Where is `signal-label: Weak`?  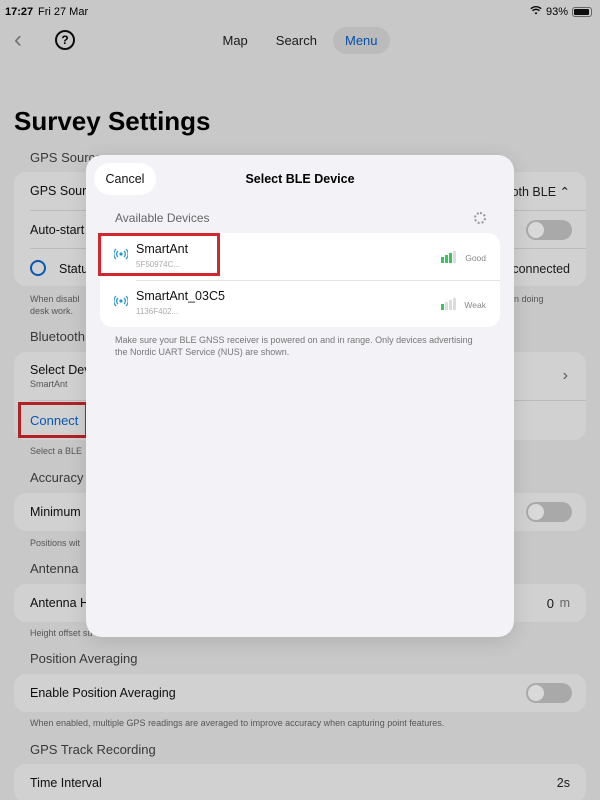
signal-label: Weak is located at coordinates (475, 305).